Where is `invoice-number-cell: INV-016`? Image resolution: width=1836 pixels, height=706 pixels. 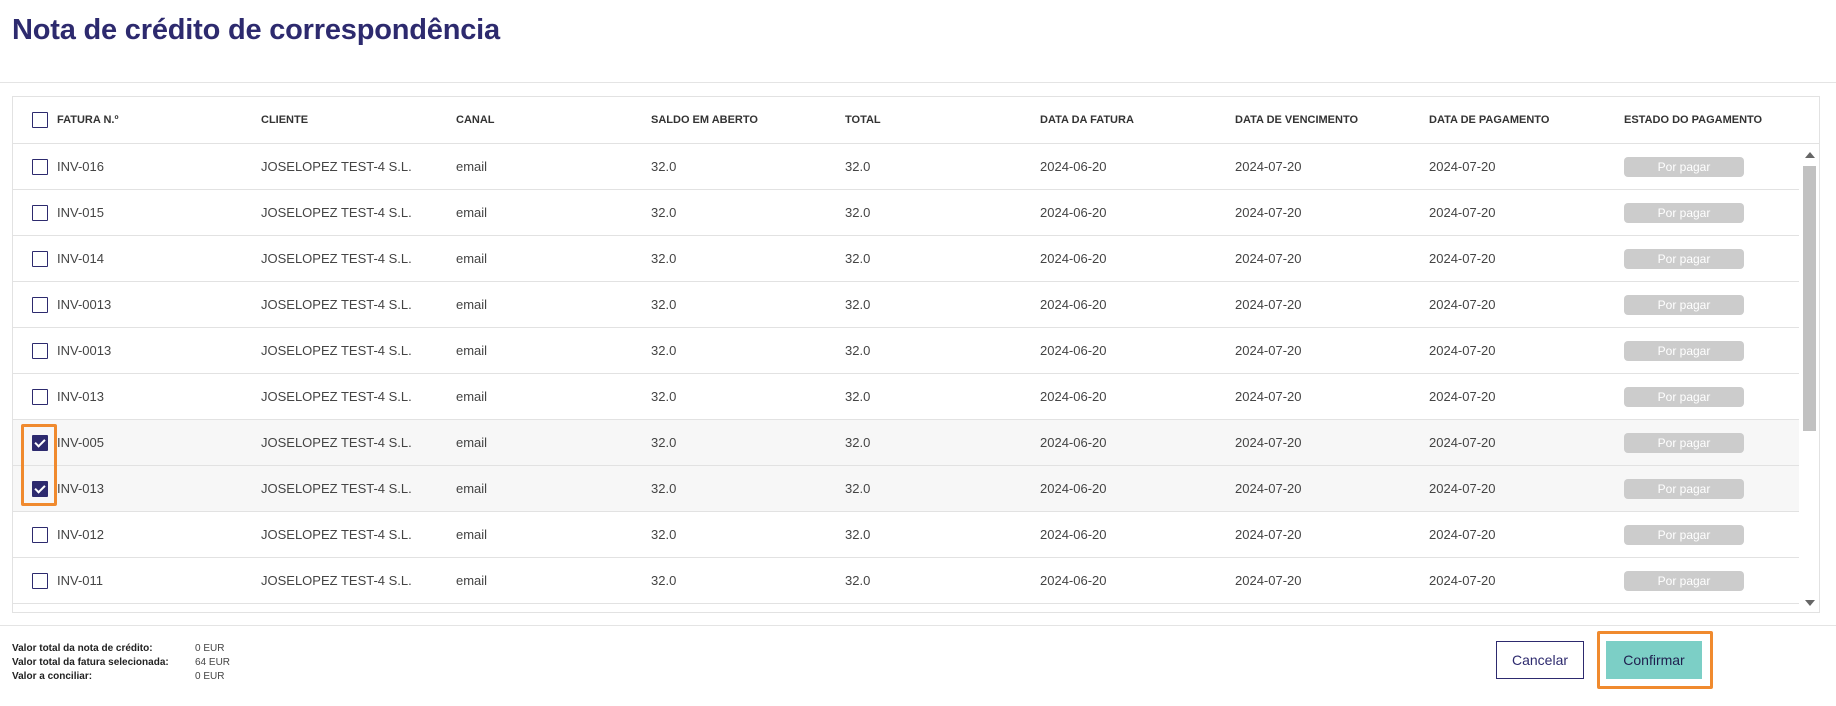 invoice-number-cell: INV-016 is located at coordinates (80, 166).